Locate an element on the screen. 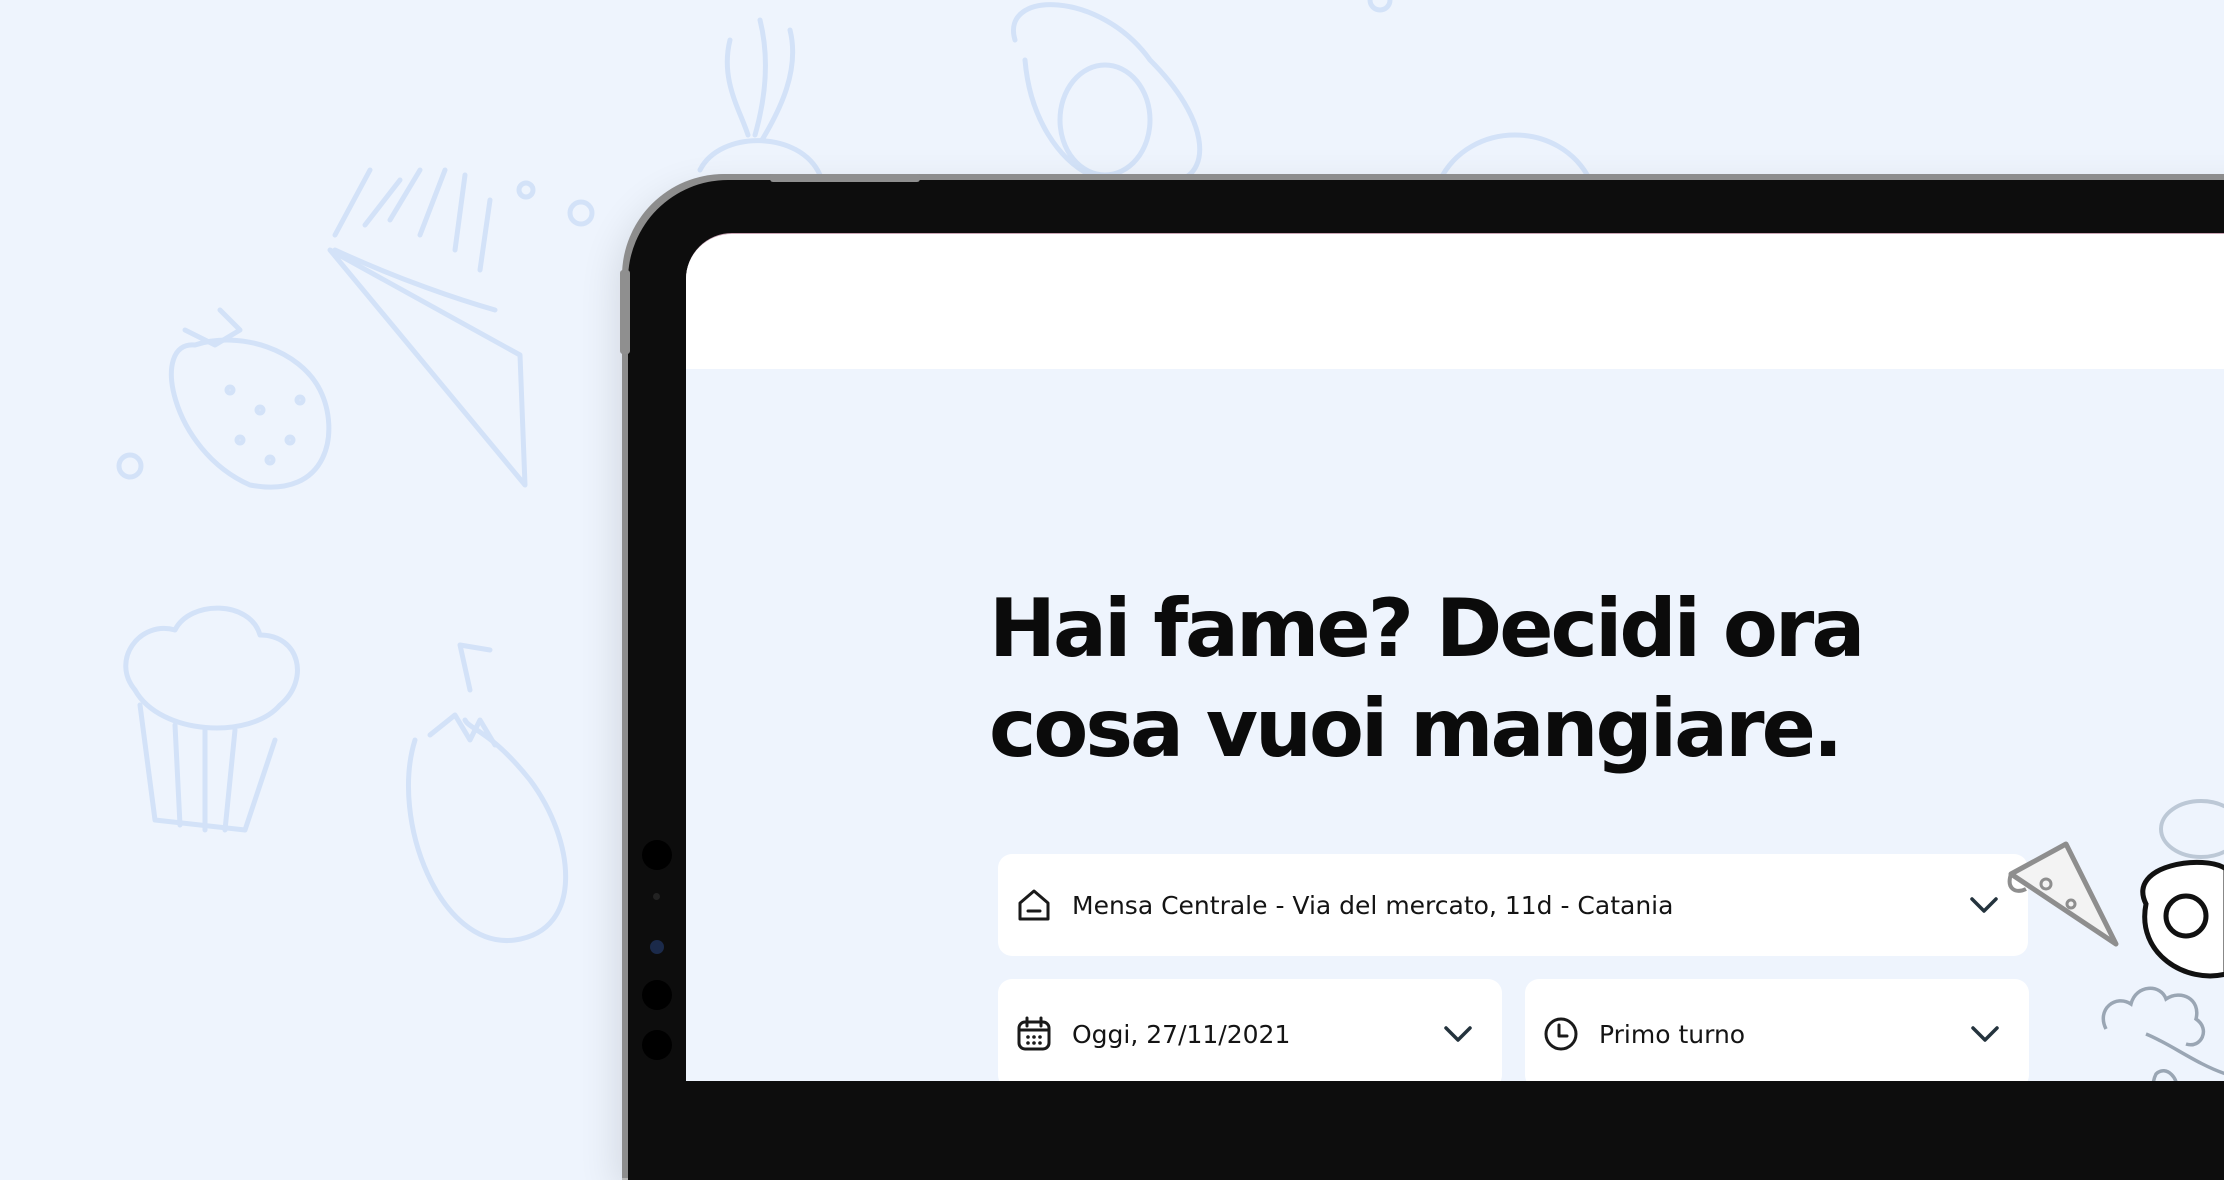 Image resolution: width=2224 pixels, height=1180 pixels. avocado-doodle is located at coordinates (1107, 92).